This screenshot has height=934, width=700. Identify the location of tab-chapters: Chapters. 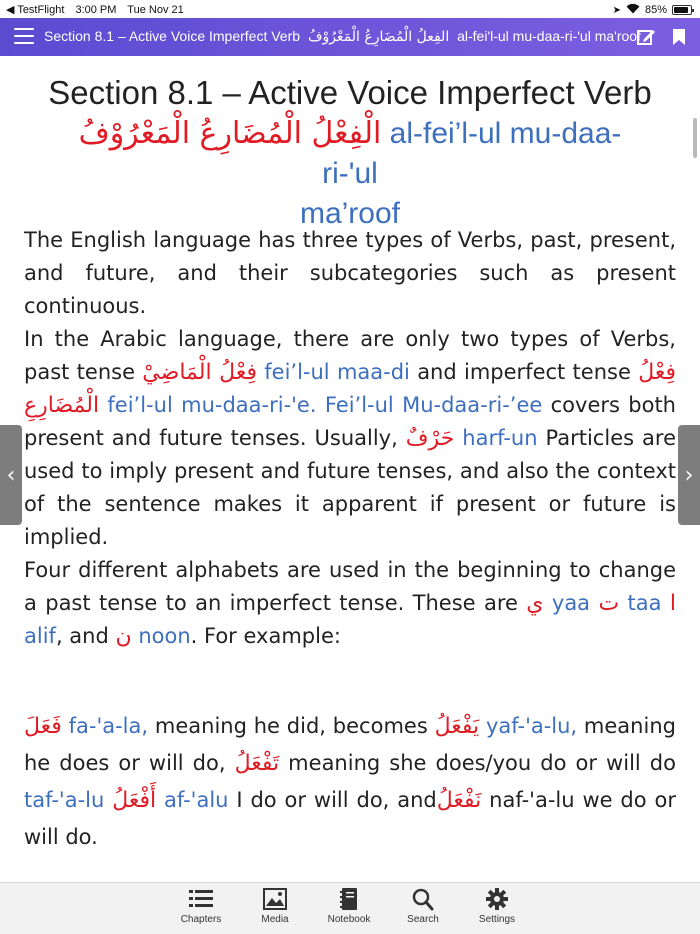
(201, 906).